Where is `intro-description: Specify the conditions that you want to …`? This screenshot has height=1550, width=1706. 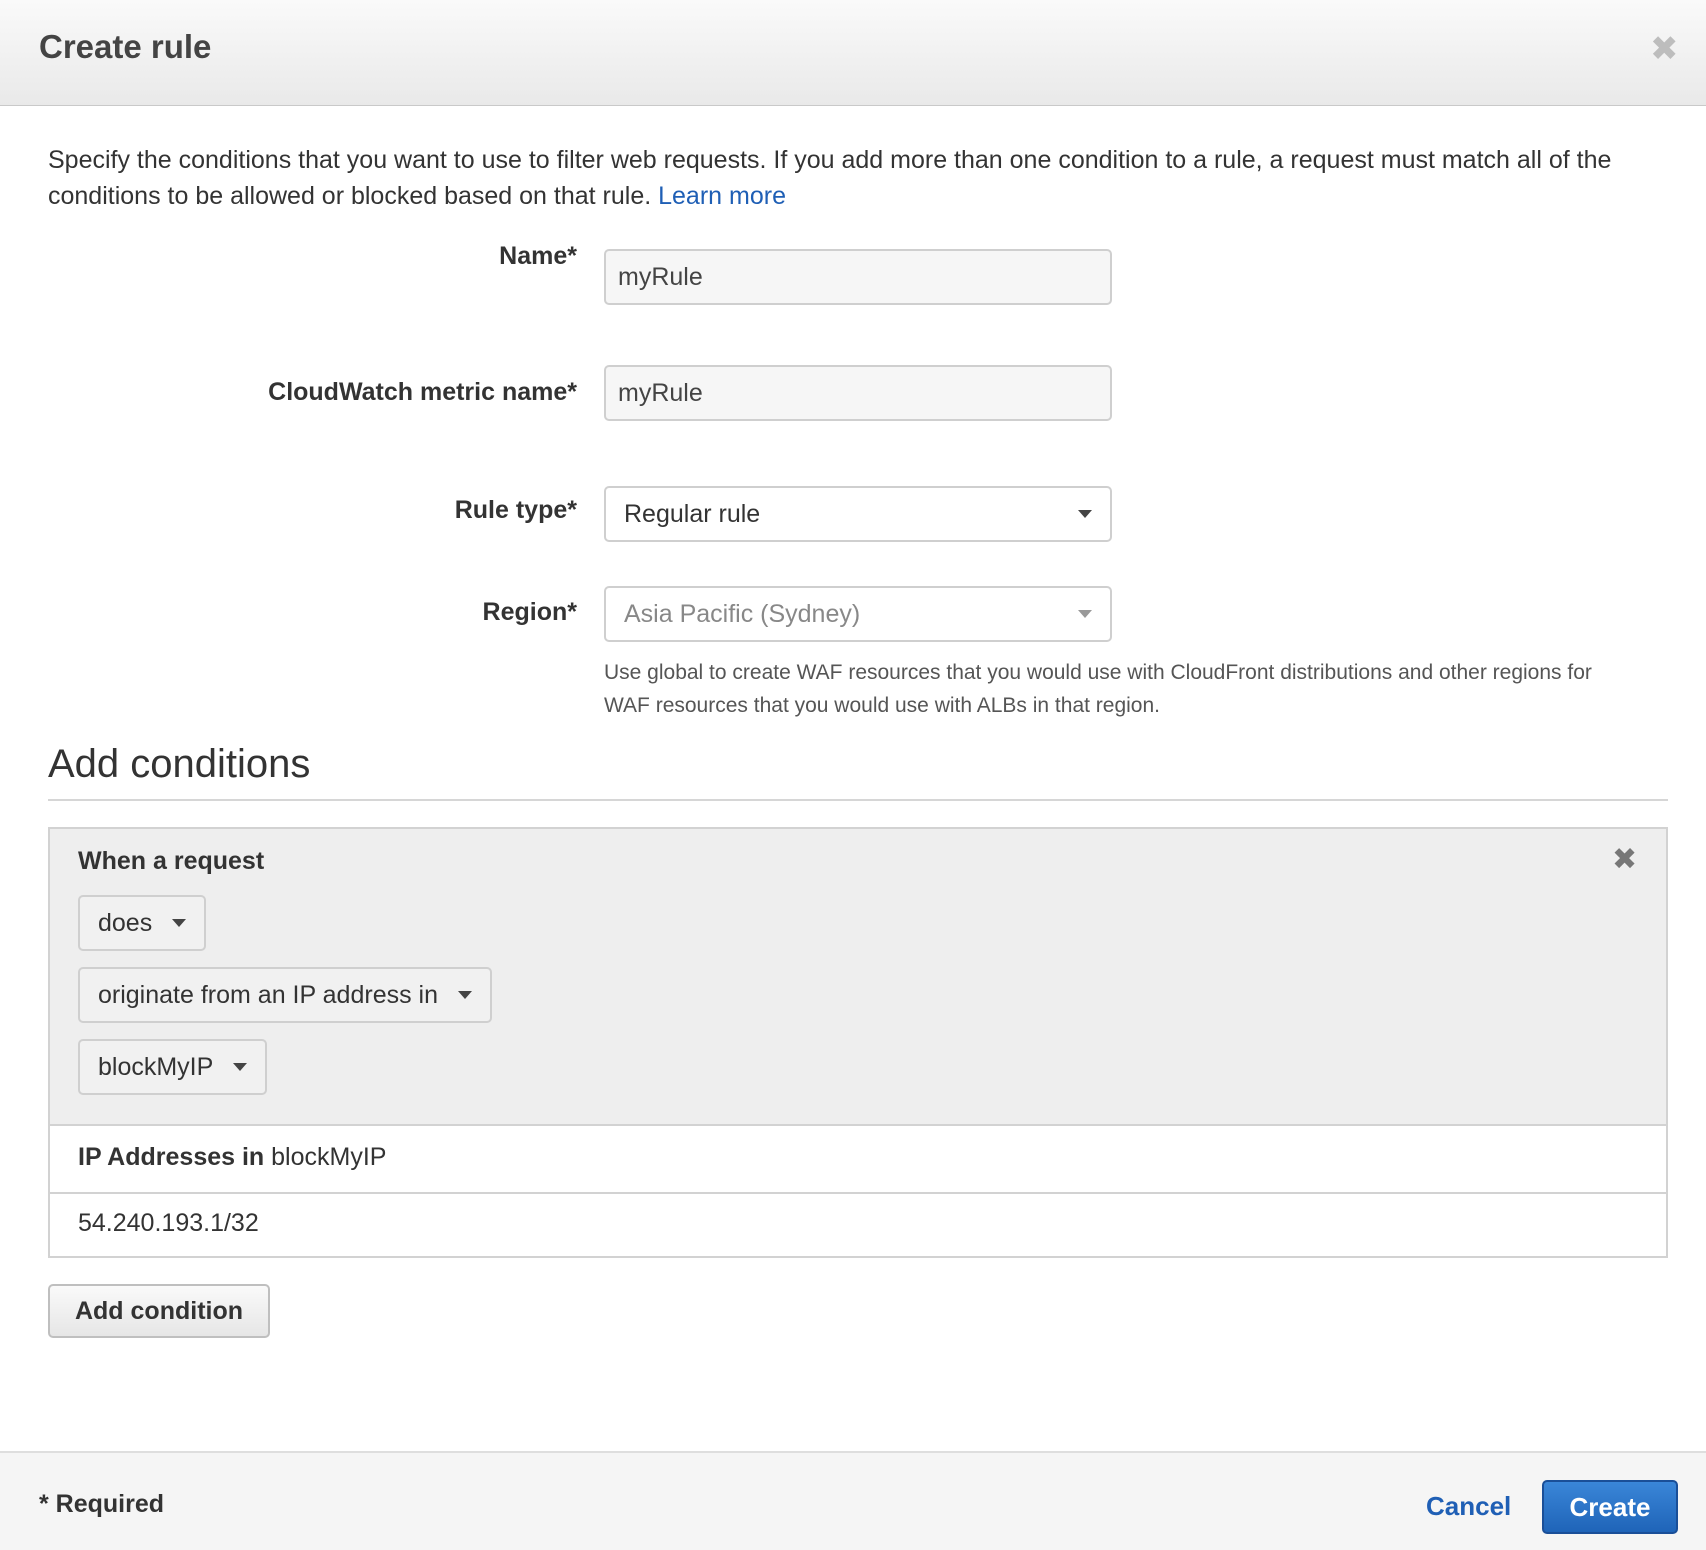 intro-description: Specify the conditions that you want to … is located at coordinates (830, 178).